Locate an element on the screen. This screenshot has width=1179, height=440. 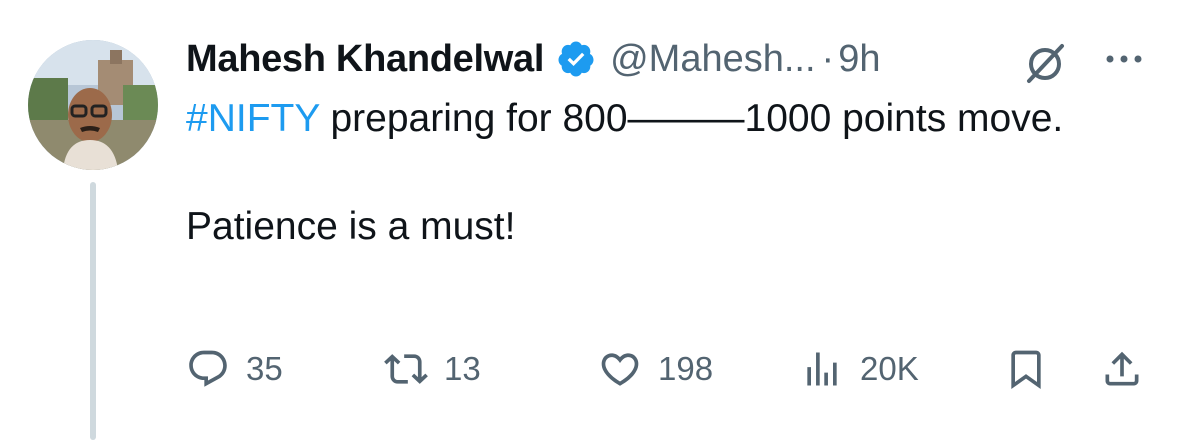
author-name: Mahesh Khandelwal is located at coordinates (365, 59).